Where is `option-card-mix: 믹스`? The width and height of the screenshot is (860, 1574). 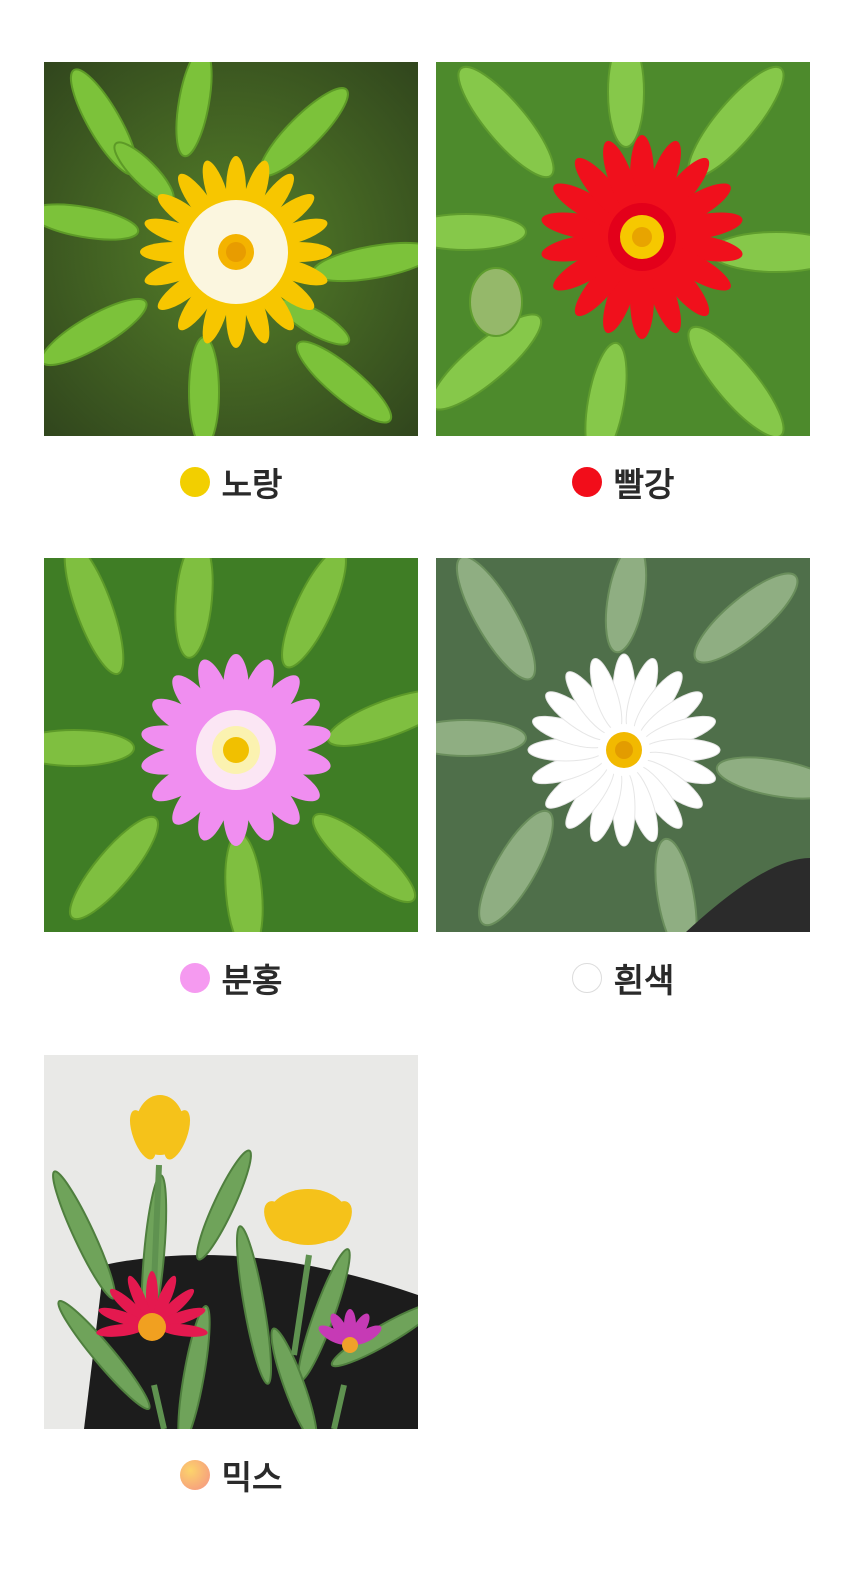
option-card-mix: 믹스 is located at coordinates (231, 1288).